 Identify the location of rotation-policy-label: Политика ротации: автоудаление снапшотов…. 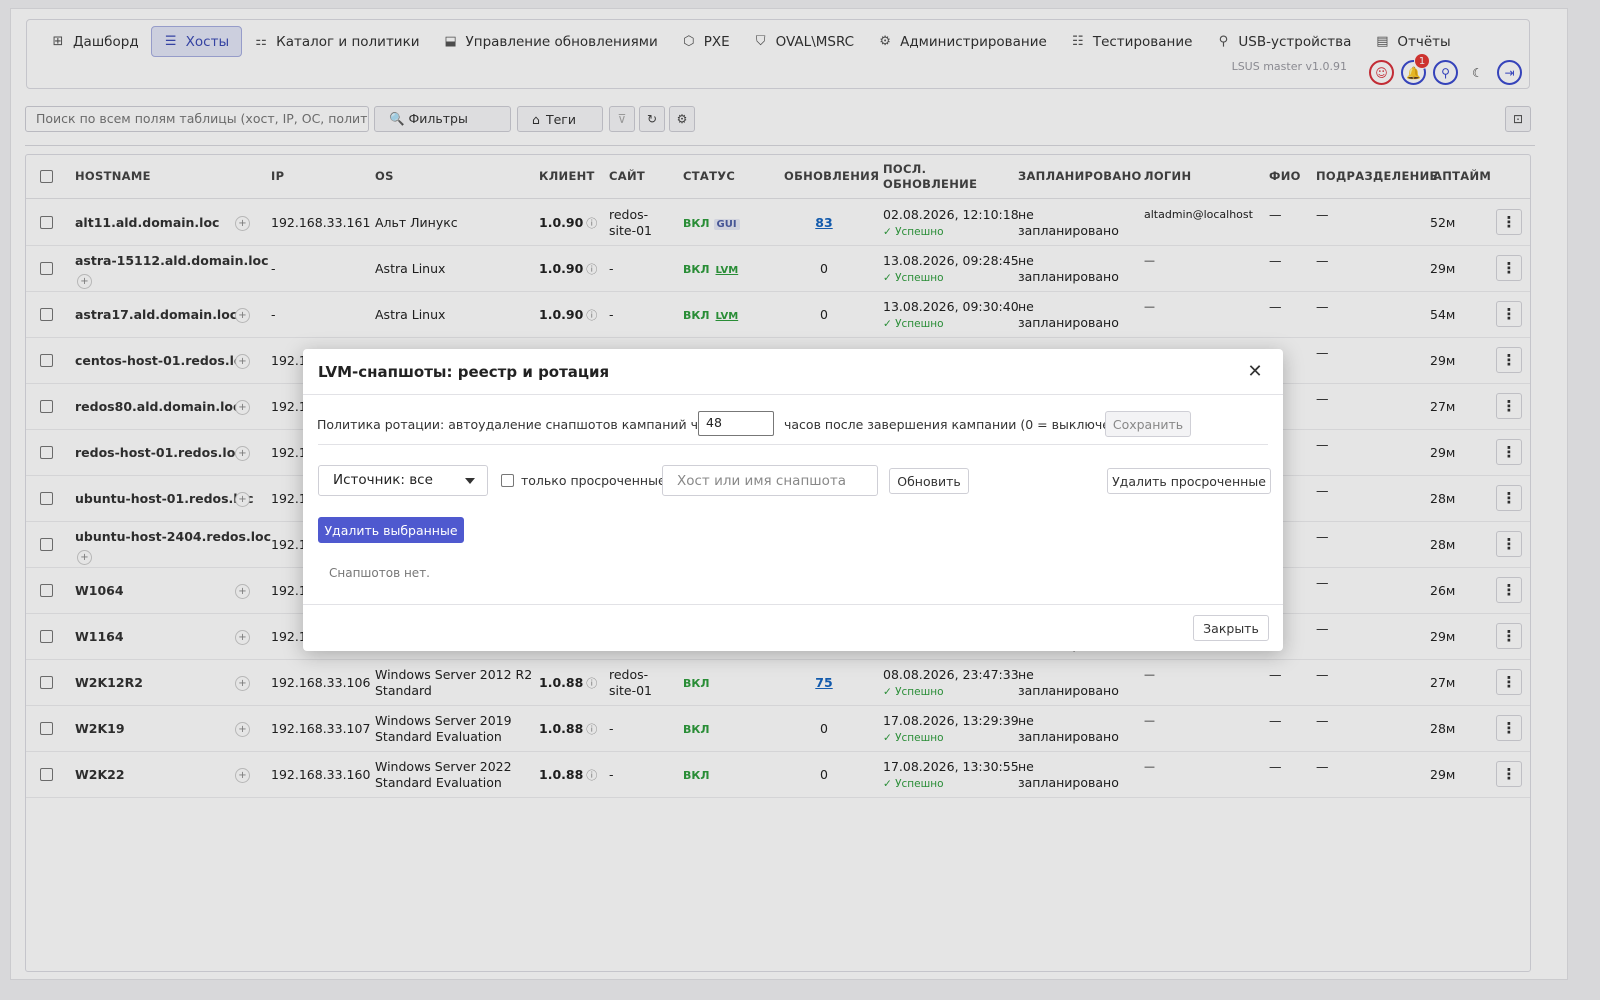
(522, 424).